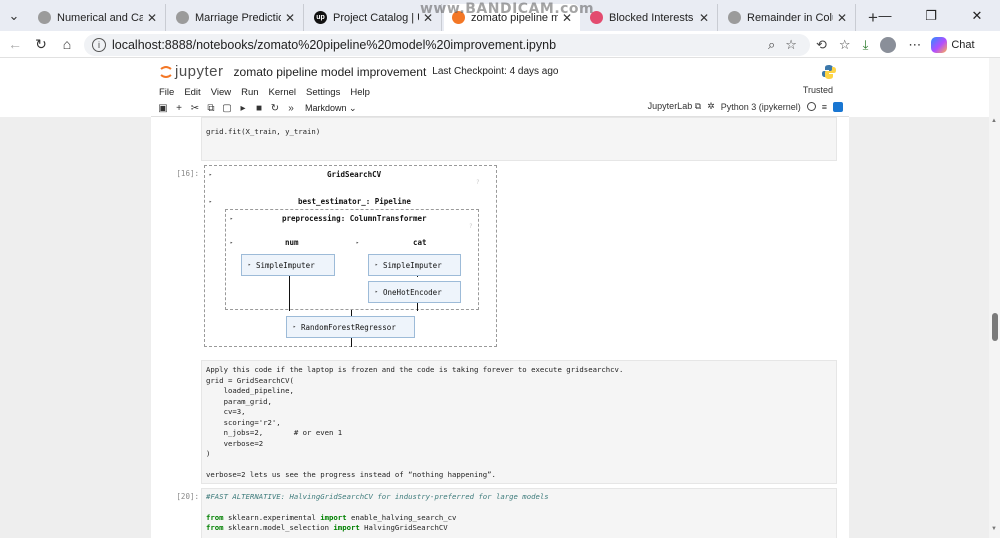  Describe the element at coordinates (330, 72) in the screenshot. I see `notebook-title: zomato pipeline model improvement` at that location.